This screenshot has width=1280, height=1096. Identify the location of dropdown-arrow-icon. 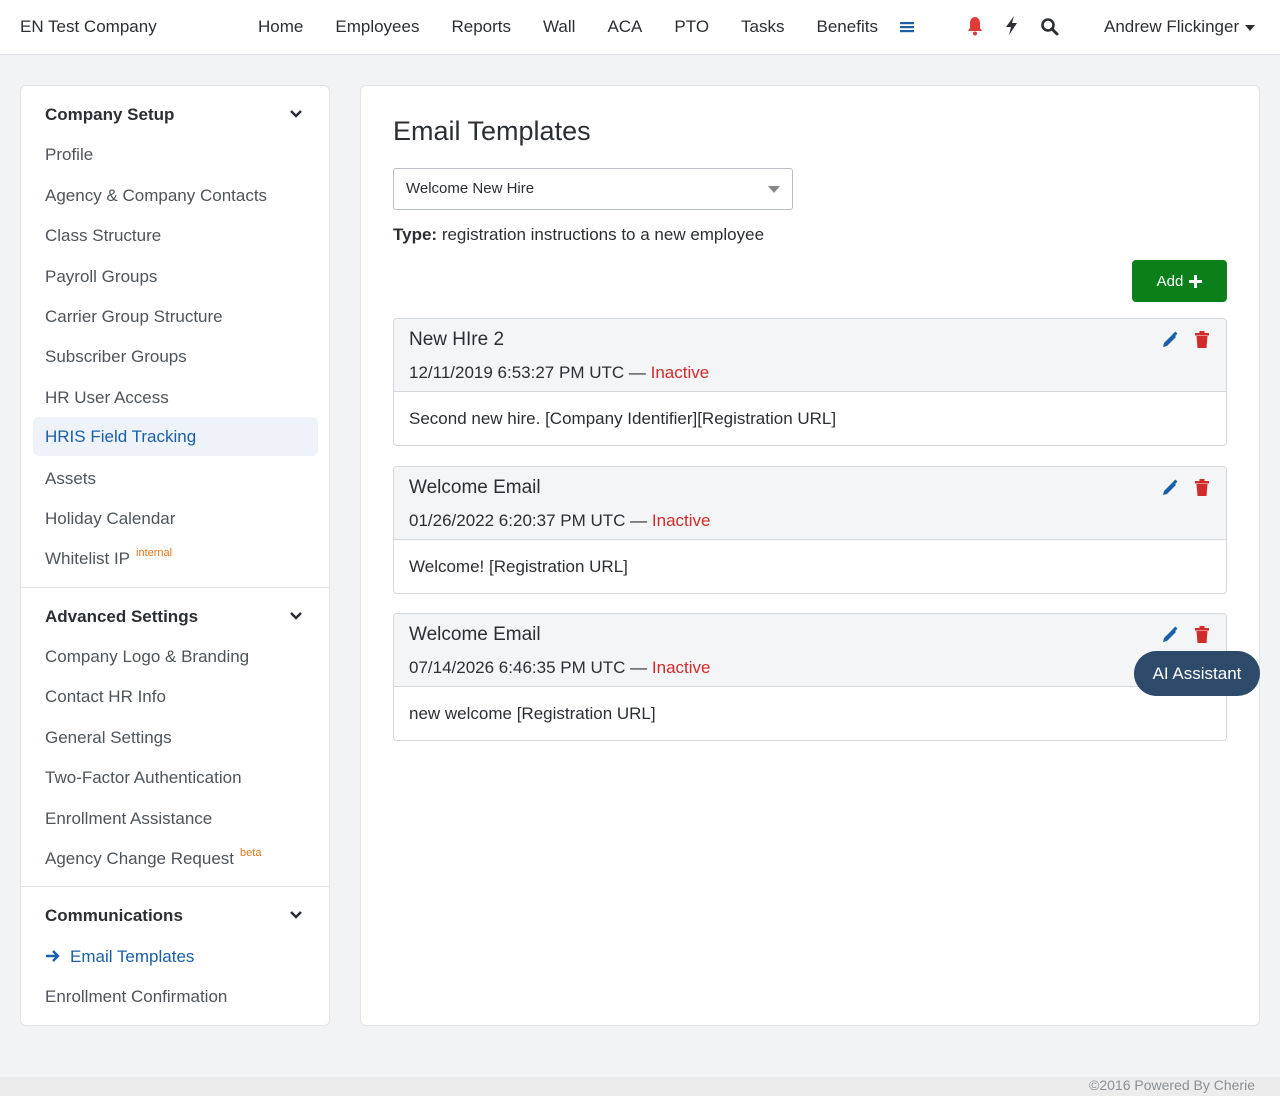
(774, 189).